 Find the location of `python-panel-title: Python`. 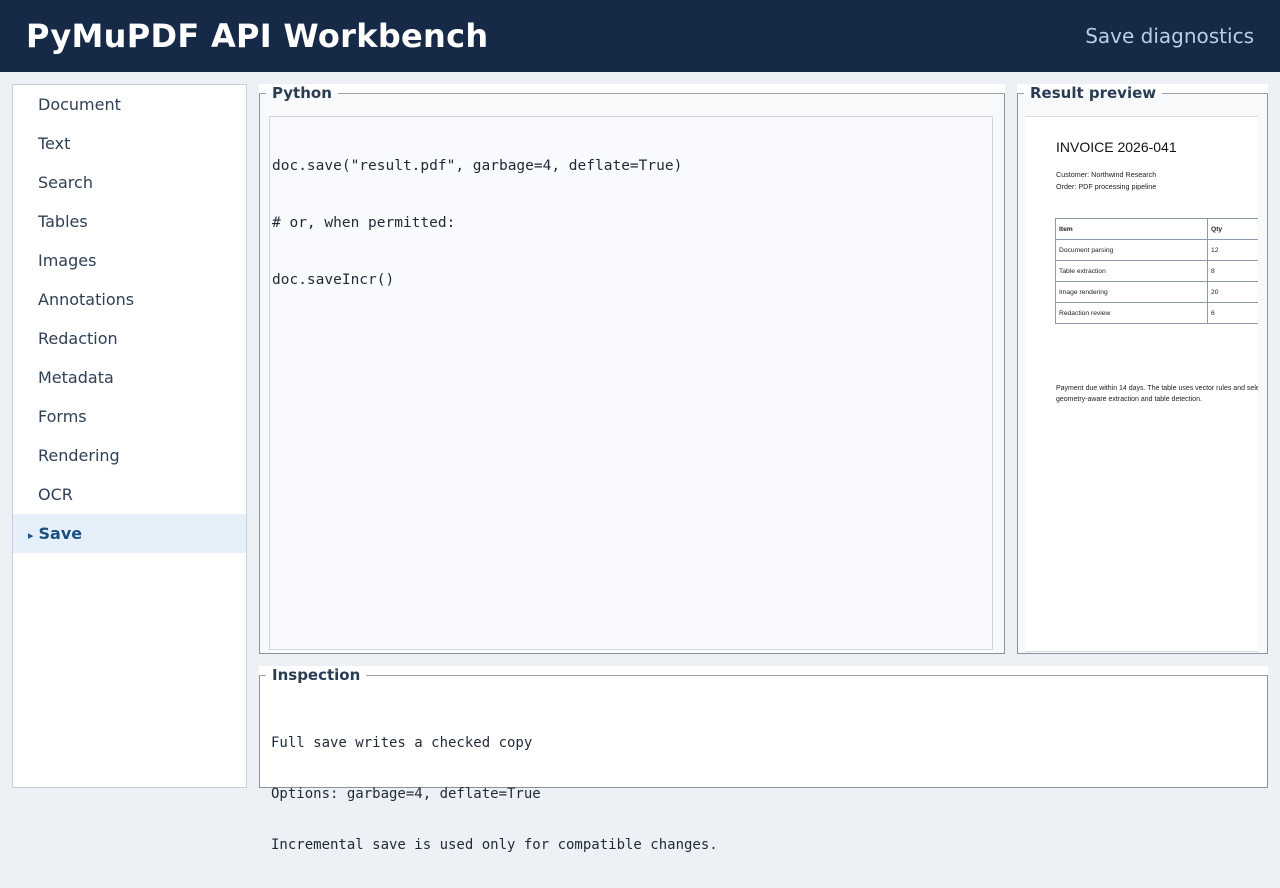

python-panel-title: Python is located at coordinates (302, 93).